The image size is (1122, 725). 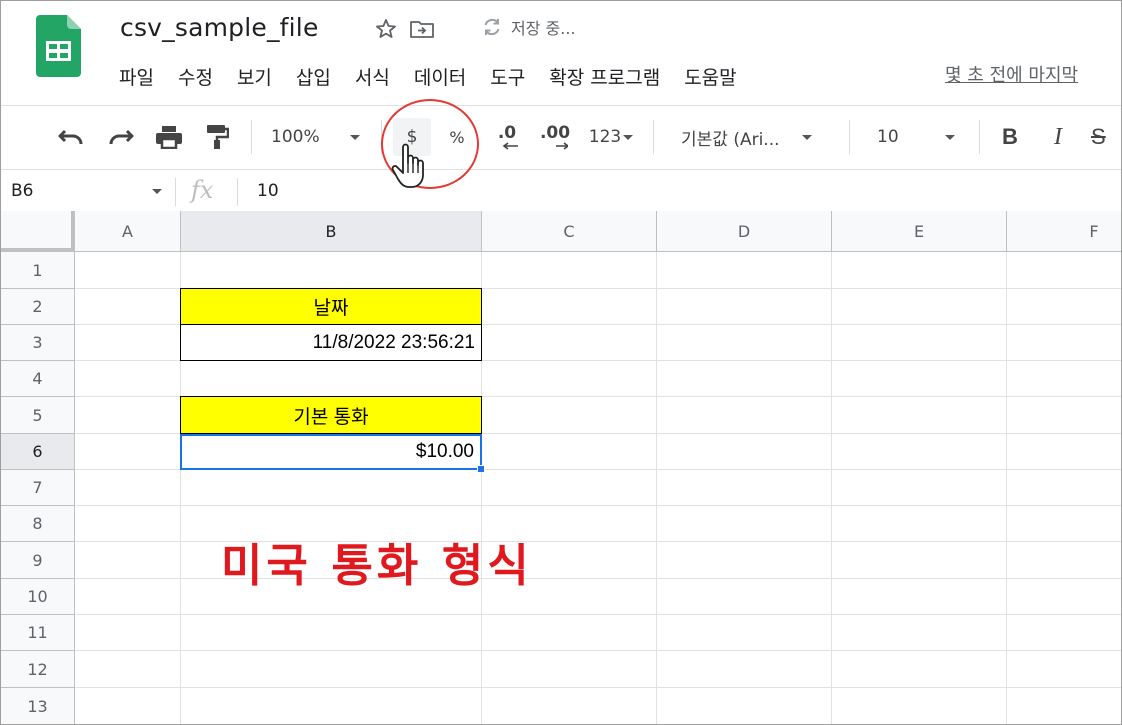 I want to click on sync-icon, so click(x=492, y=27).